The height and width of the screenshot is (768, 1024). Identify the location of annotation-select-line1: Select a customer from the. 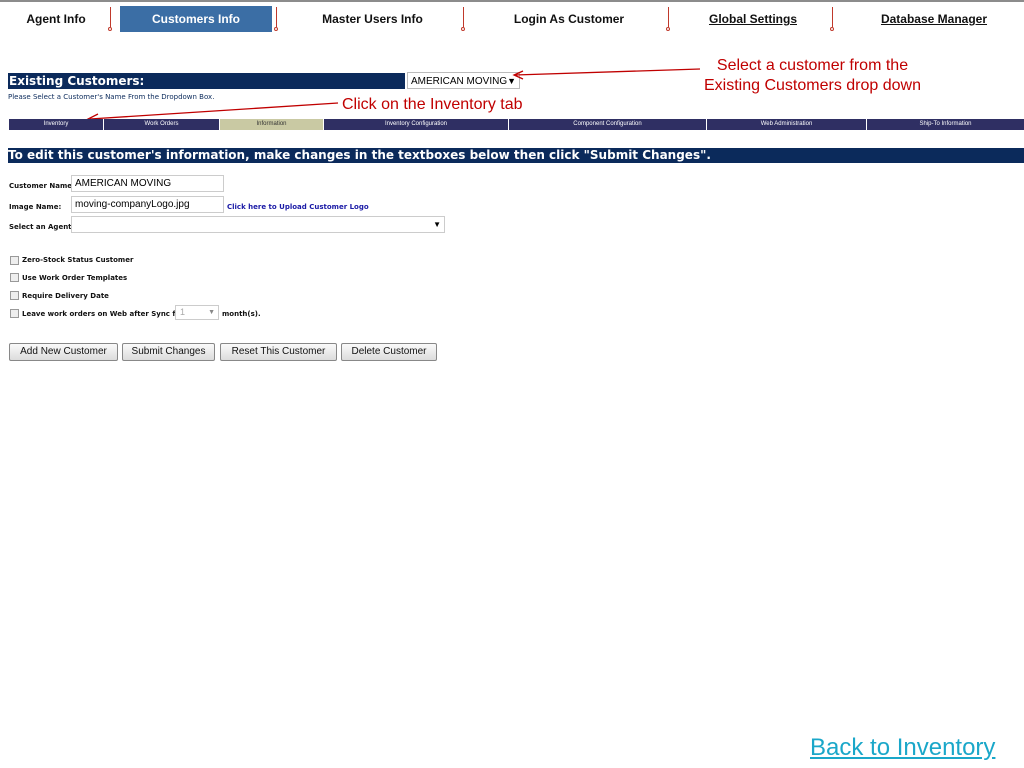
(812, 65).